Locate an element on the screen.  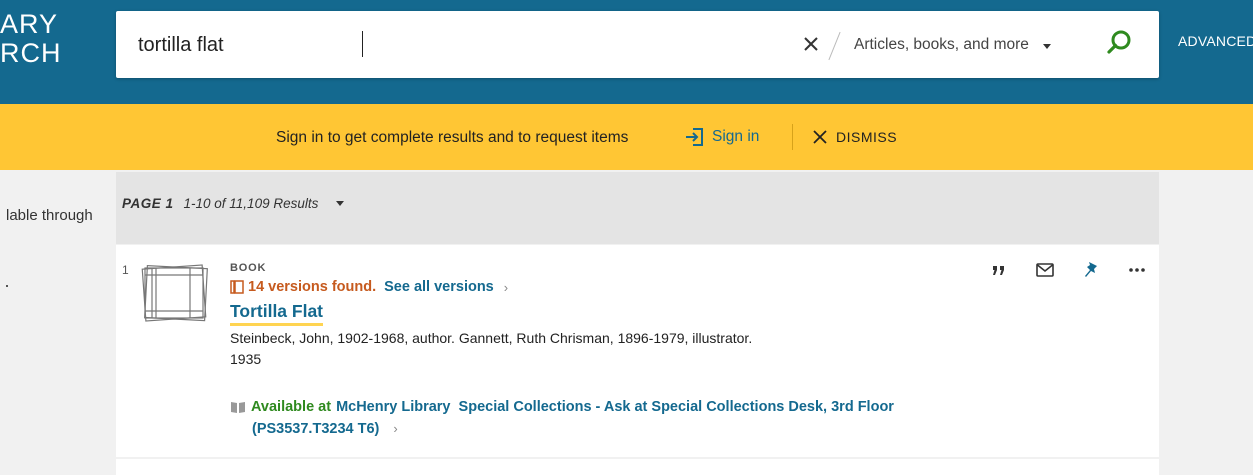
dismiss-button: DISMISS is located at coordinates (854, 137).